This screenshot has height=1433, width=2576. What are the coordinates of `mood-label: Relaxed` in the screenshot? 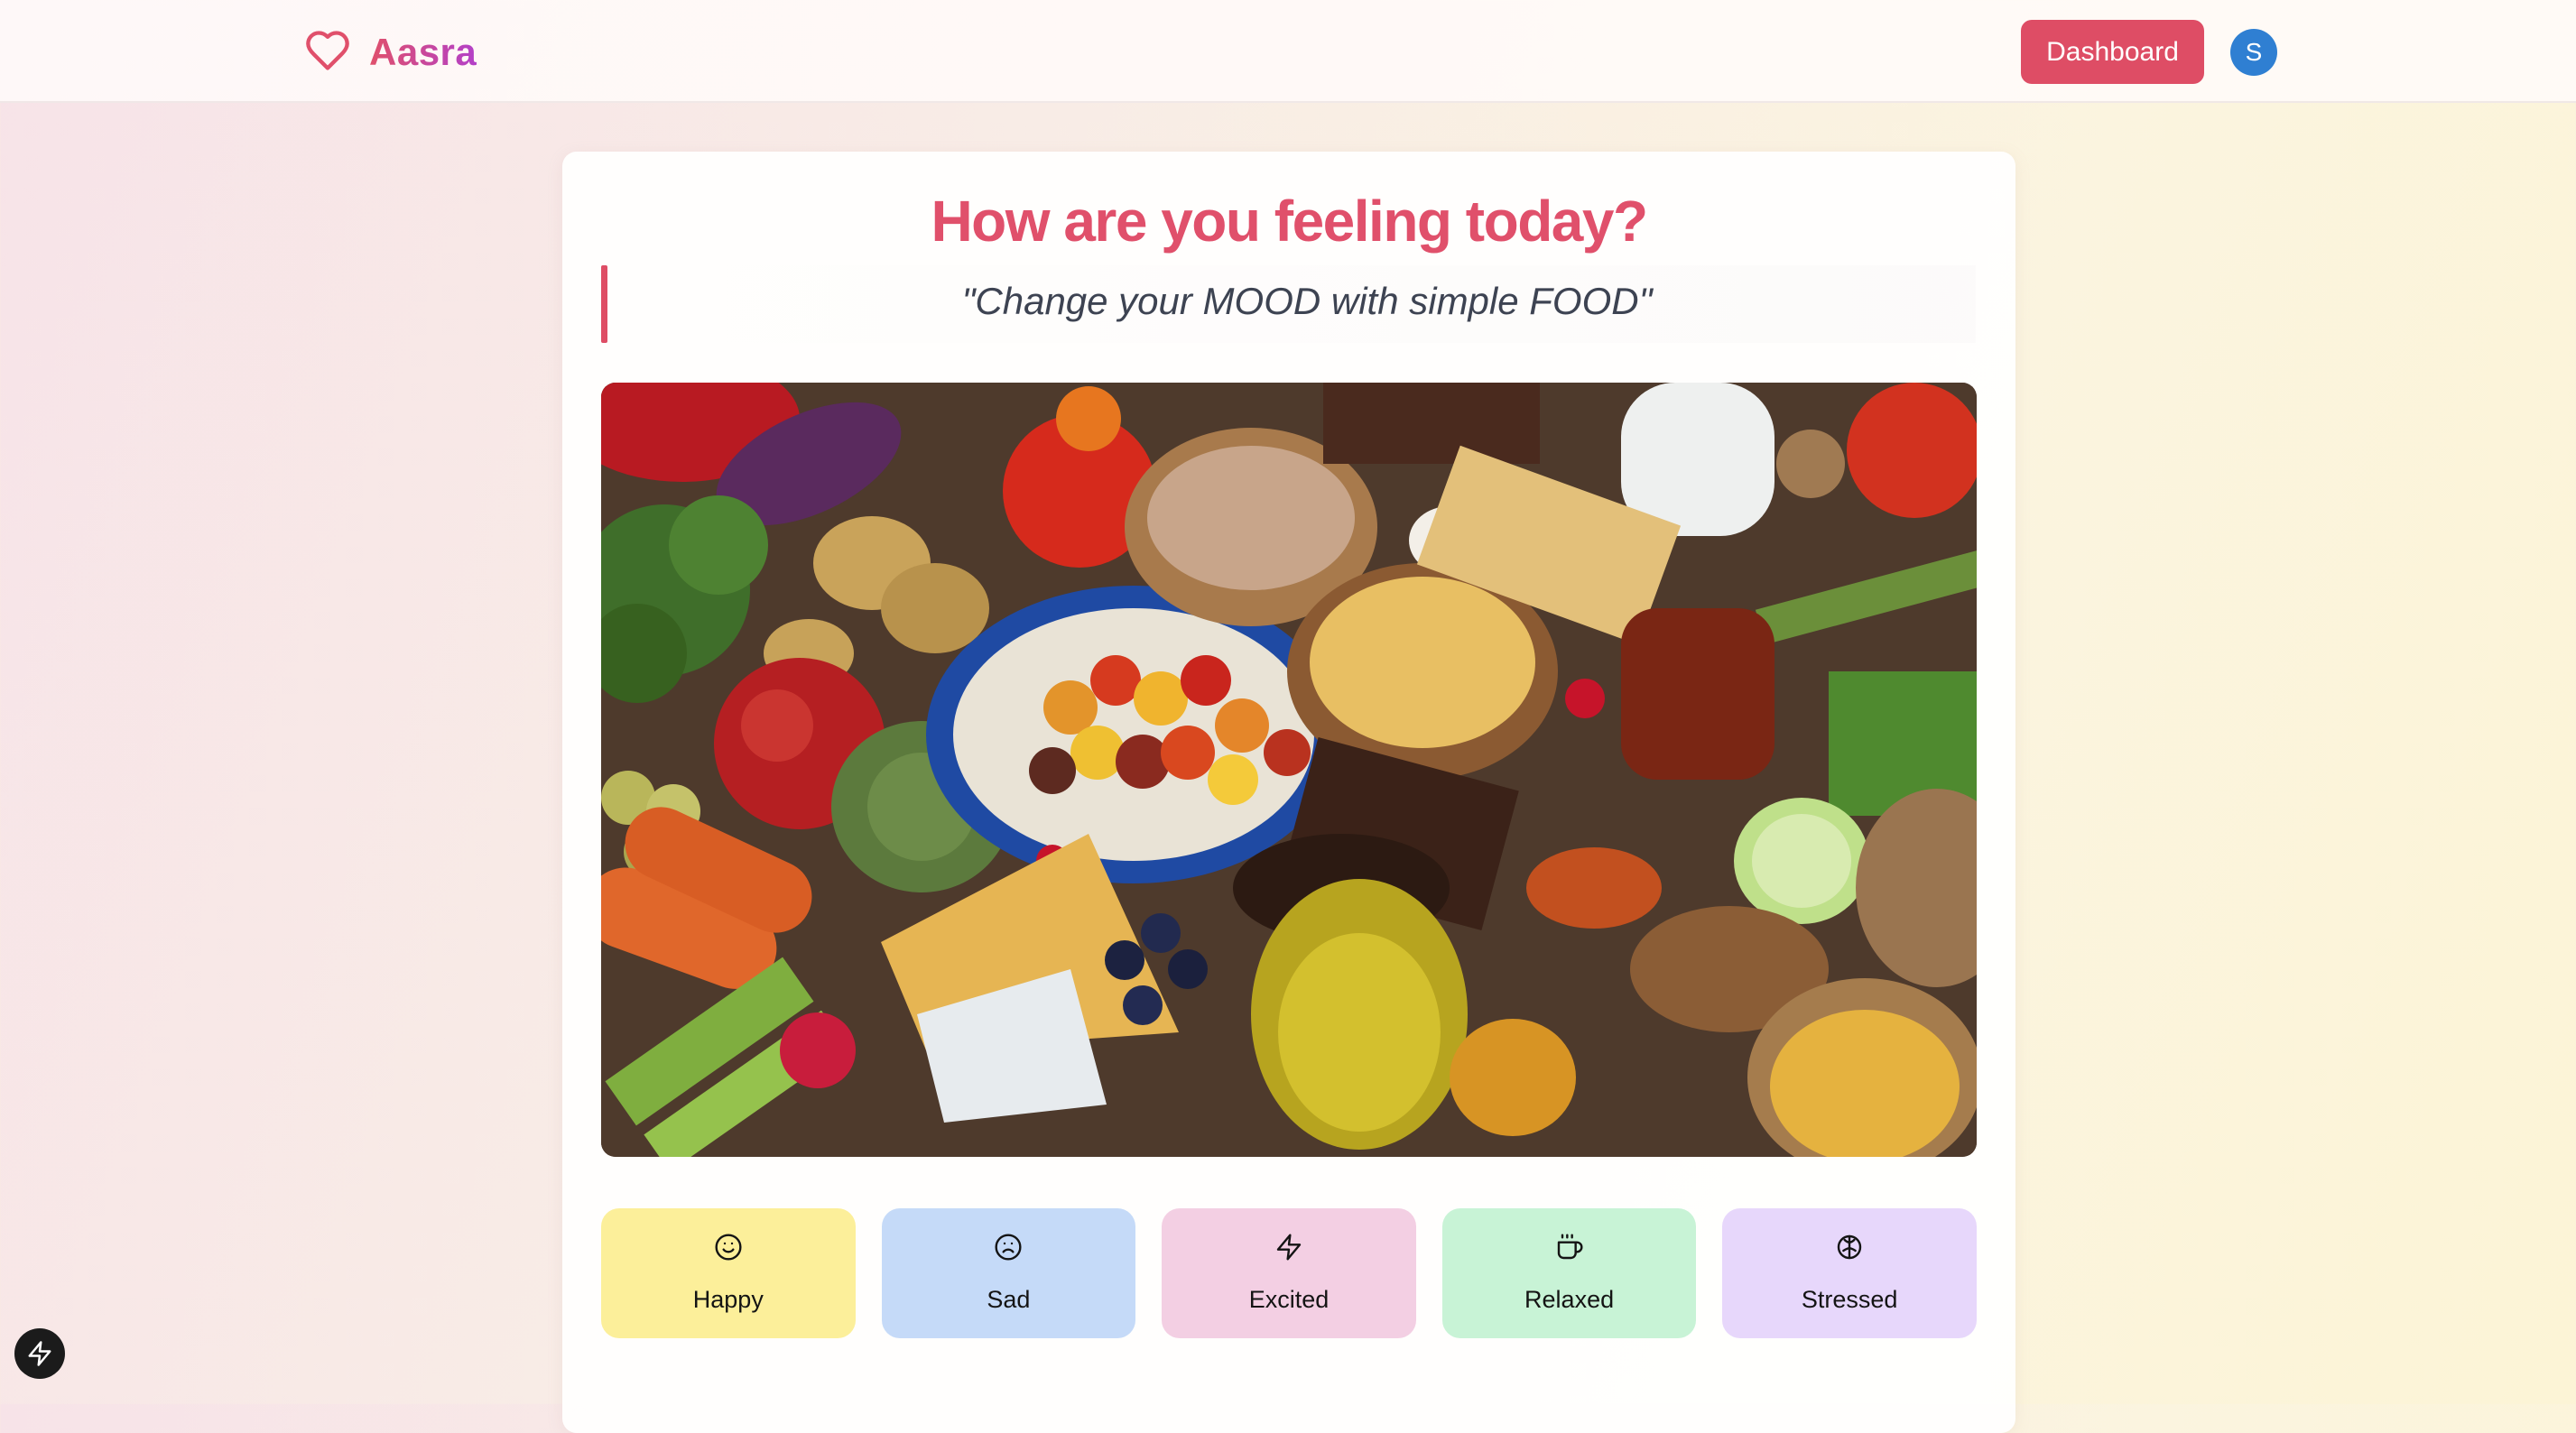 It's located at (1570, 1299).